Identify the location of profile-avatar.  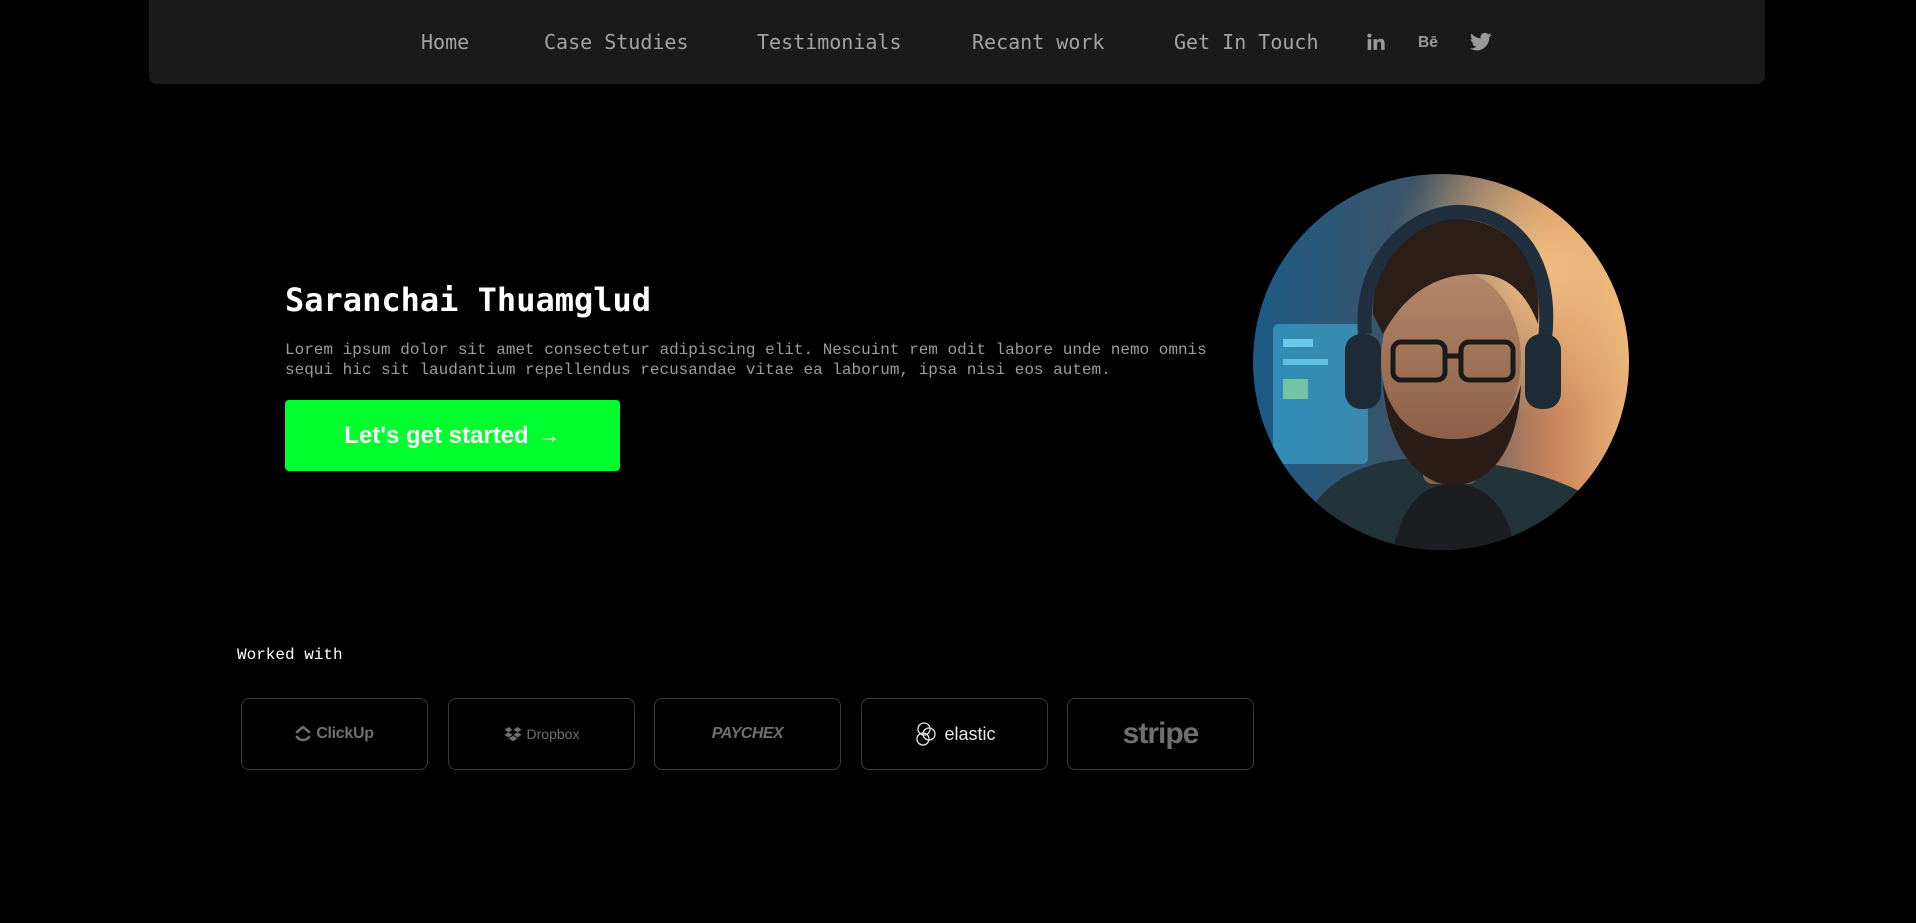
(1441, 362).